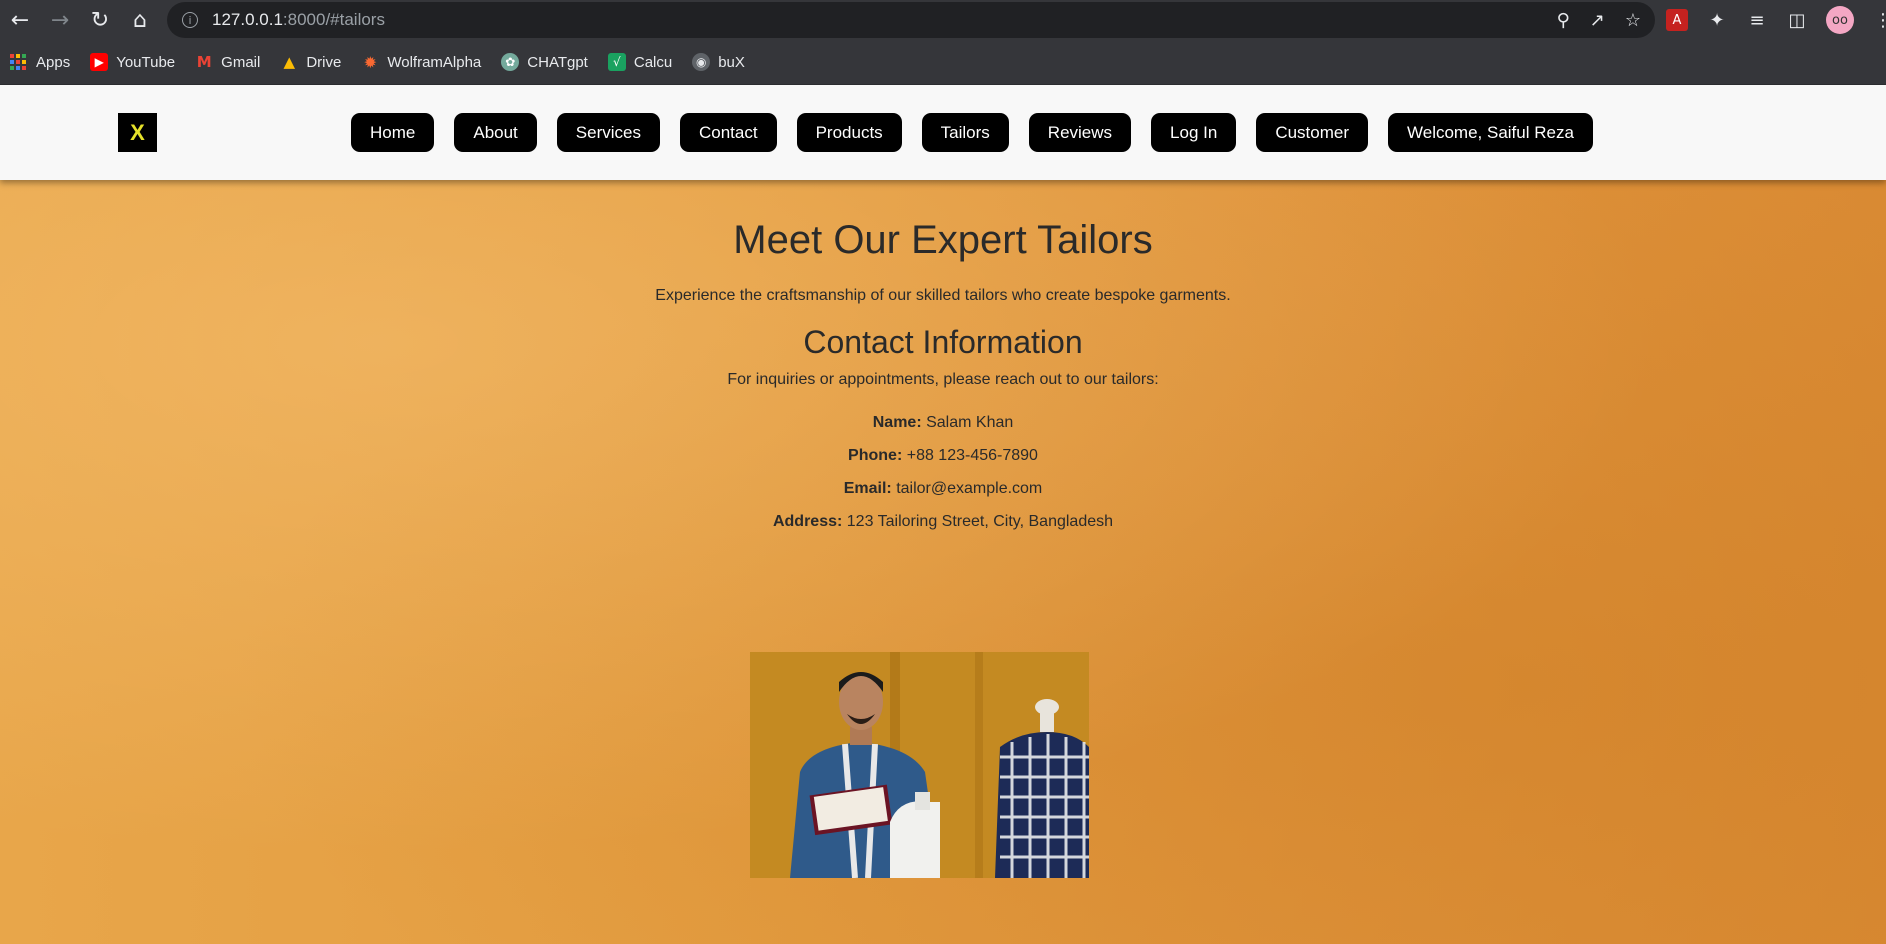  Describe the element at coordinates (728, 132) in the screenshot. I see `nav-contact-button: Contact` at that location.